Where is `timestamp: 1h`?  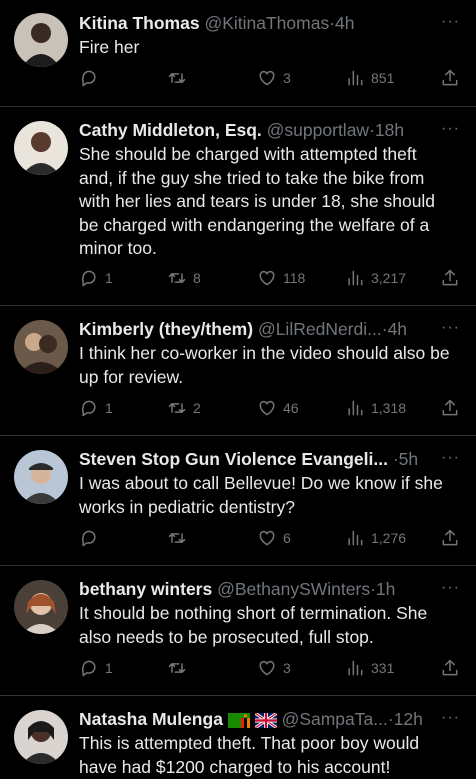 timestamp: 1h is located at coordinates (385, 589).